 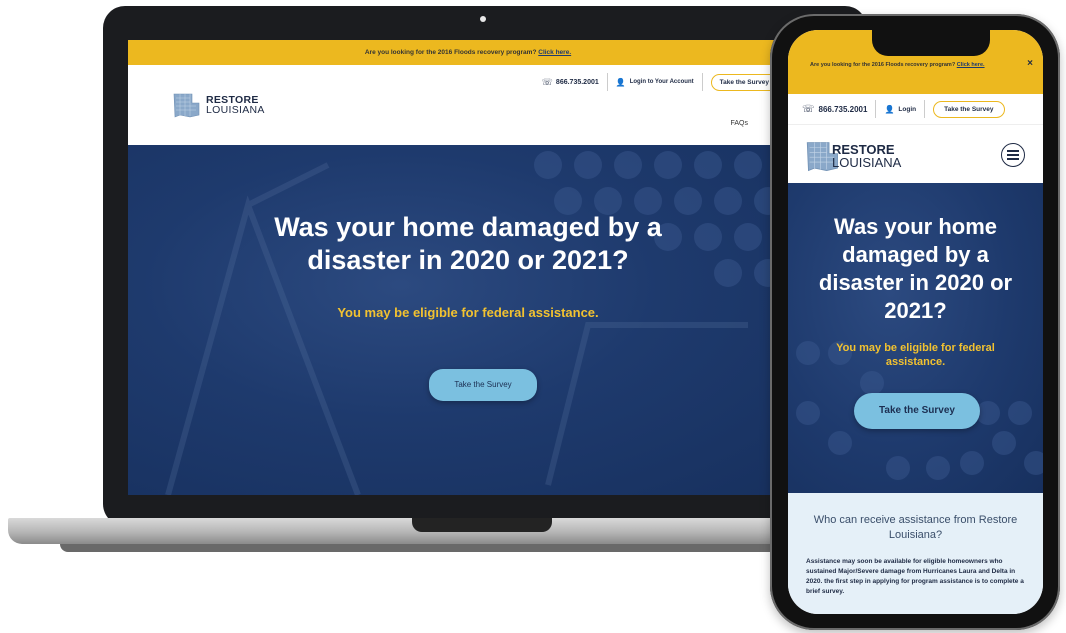 I want to click on mobile-utility-nav: ☏ 866.735.2001 👤 Login Take the Survey, so click(x=915, y=109).